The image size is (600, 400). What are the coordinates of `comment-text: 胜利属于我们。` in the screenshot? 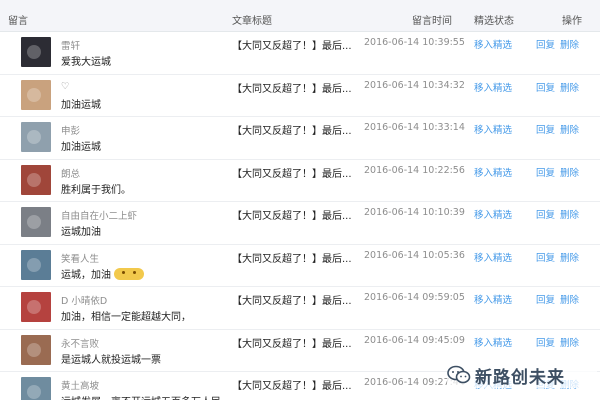 It's located at (96, 190).